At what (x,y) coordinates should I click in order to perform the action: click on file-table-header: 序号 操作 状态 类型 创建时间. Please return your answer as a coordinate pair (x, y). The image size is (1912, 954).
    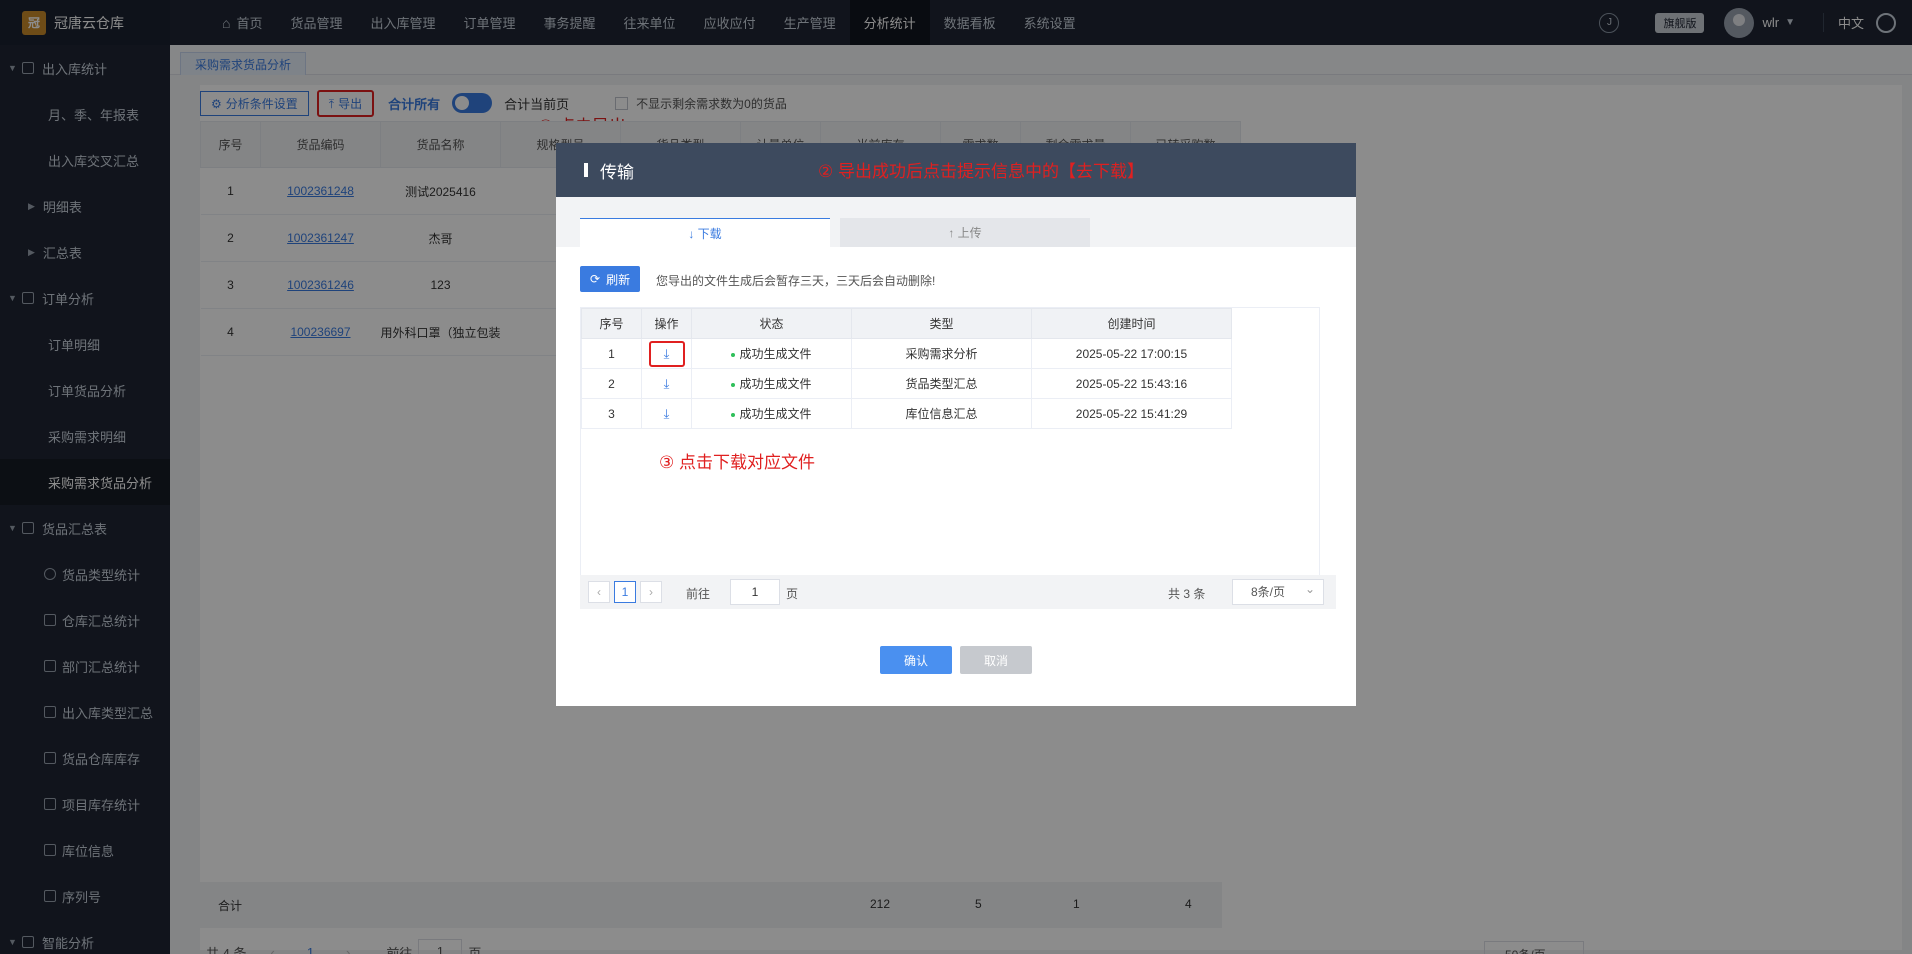
    Looking at the image, I should click on (906, 323).